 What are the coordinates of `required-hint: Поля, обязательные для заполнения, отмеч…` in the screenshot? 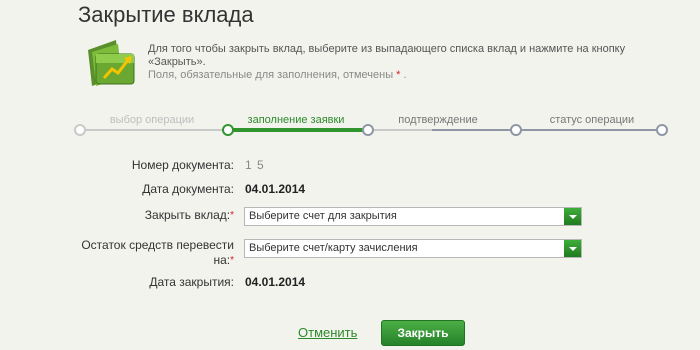 It's located at (277, 75).